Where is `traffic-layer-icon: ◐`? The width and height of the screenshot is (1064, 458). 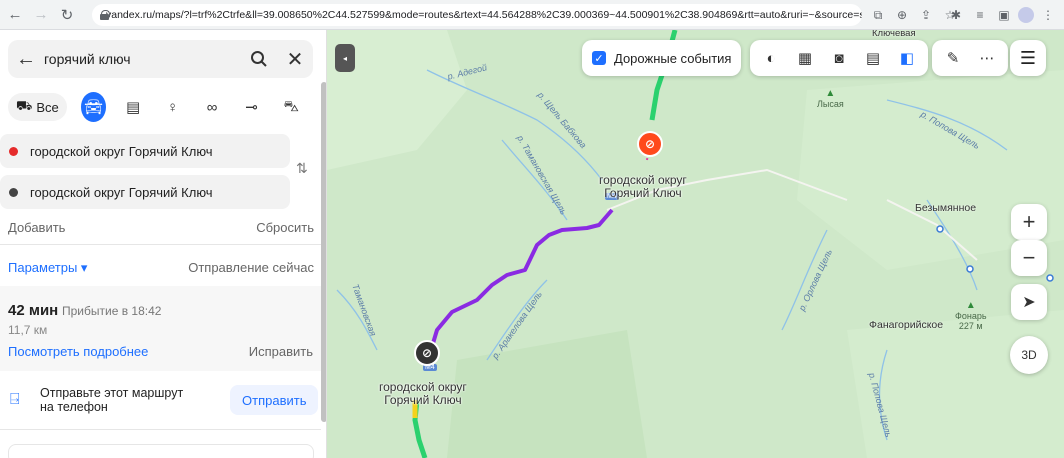 traffic-layer-icon: ◐ is located at coordinates (771, 58).